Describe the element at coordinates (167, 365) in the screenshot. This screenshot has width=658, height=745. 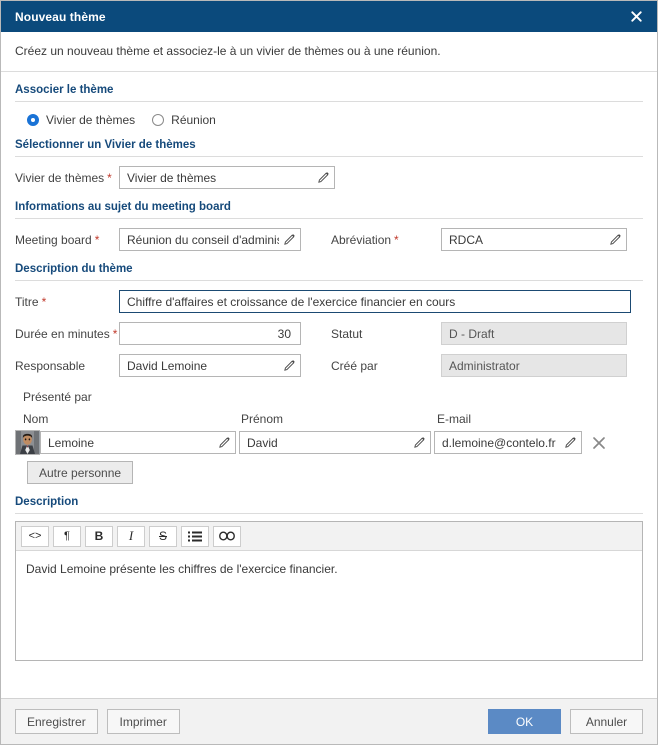
I see `responsable-value: David Lemoine` at that location.